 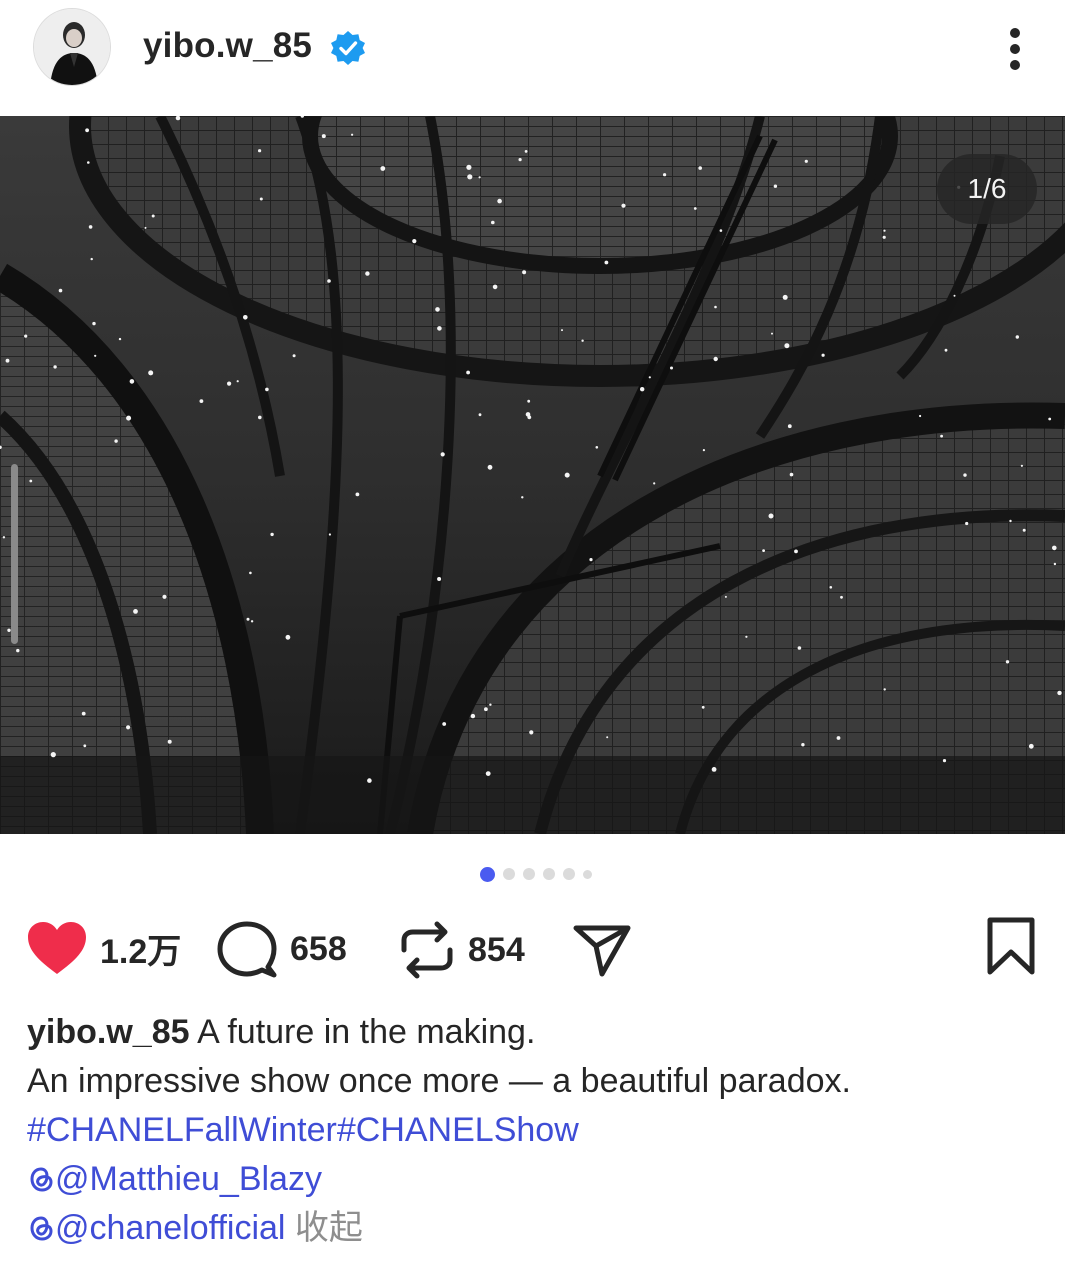 What do you see at coordinates (108, 1032) in the screenshot?
I see `caption-username: yibo.w_85` at bounding box center [108, 1032].